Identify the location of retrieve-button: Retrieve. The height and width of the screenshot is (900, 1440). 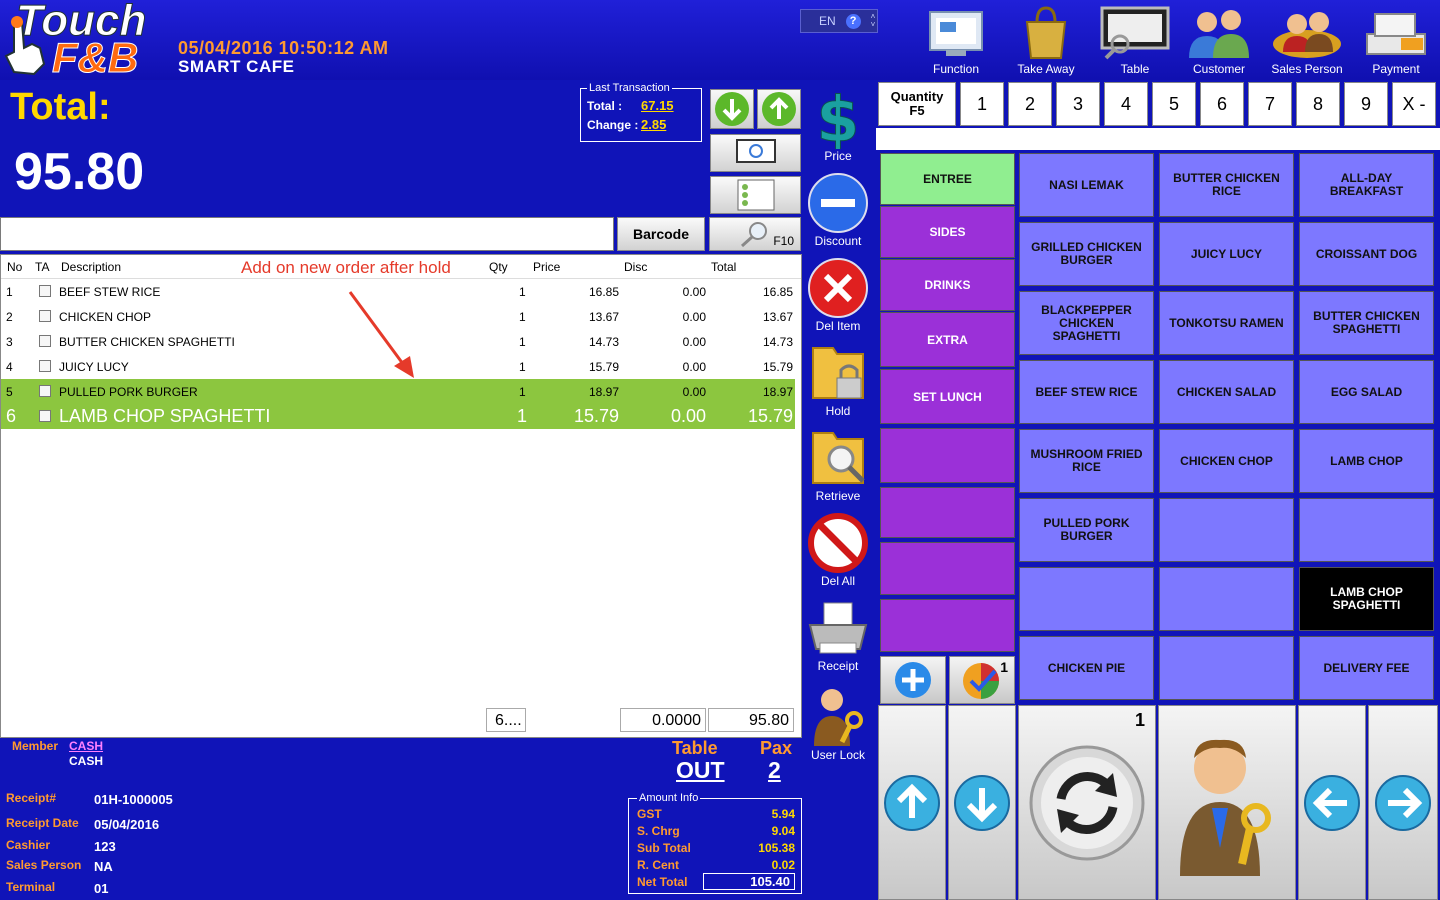
(838, 464).